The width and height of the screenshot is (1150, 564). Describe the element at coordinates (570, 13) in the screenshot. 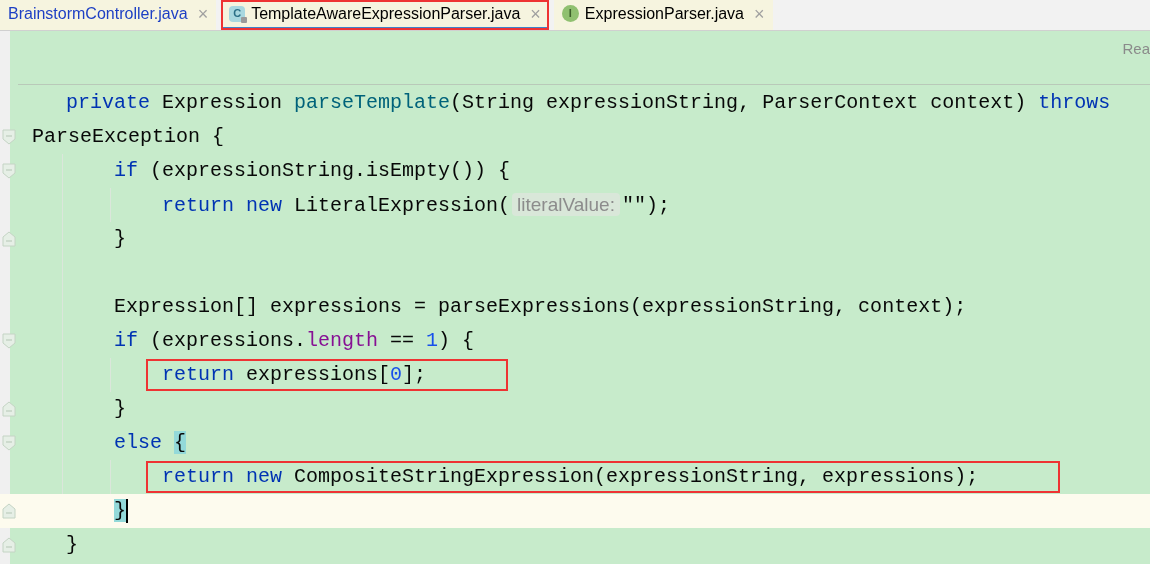

I see `interface-file-icon: I` at that location.